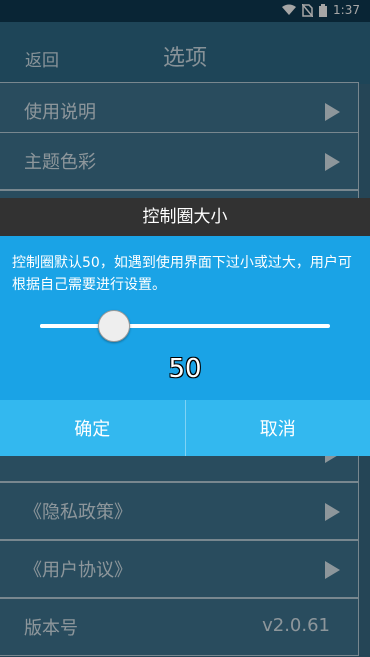 This screenshot has width=370, height=657. Describe the element at coordinates (185, 369) in the screenshot. I see `slider-value: 50` at that location.